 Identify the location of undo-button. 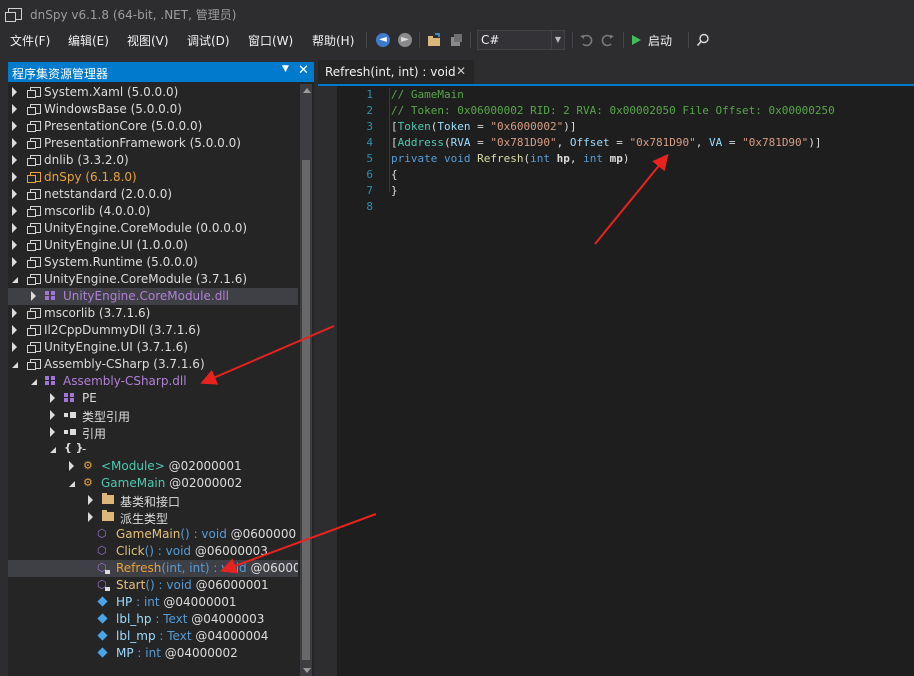
(586, 40).